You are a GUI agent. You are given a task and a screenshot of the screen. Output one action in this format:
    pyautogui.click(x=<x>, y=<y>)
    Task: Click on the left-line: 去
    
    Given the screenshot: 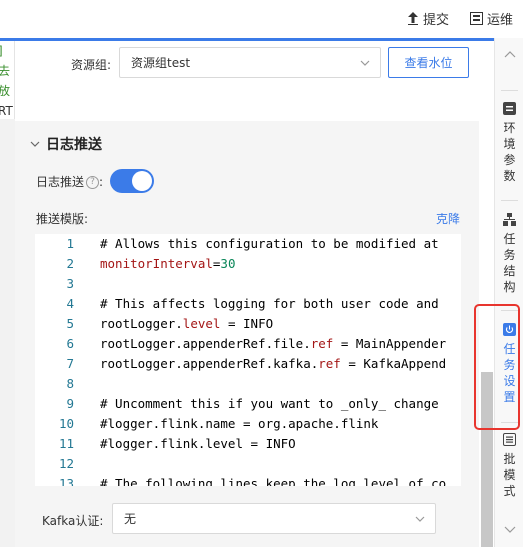 What is the action you would take?
    pyautogui.click(x=7, y=71)
    